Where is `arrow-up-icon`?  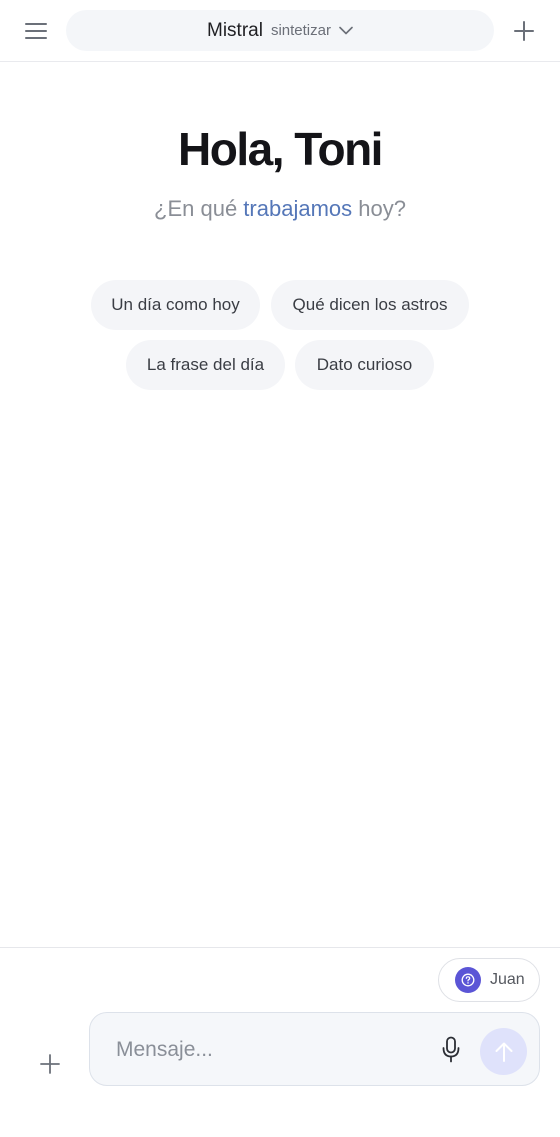 arrow-up-icon is located at coordinates (503, 1052).